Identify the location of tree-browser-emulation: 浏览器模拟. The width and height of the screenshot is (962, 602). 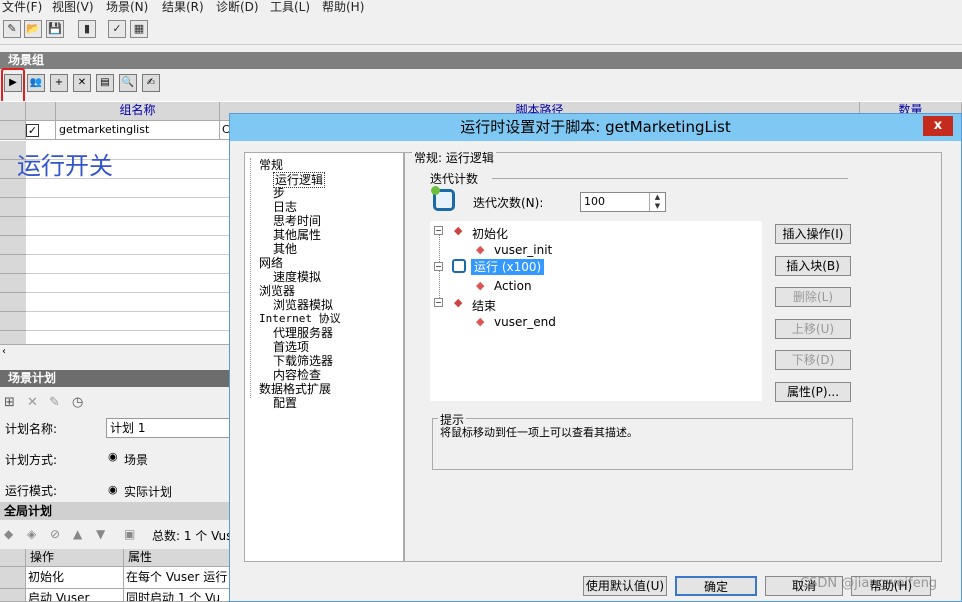
(303, 305).